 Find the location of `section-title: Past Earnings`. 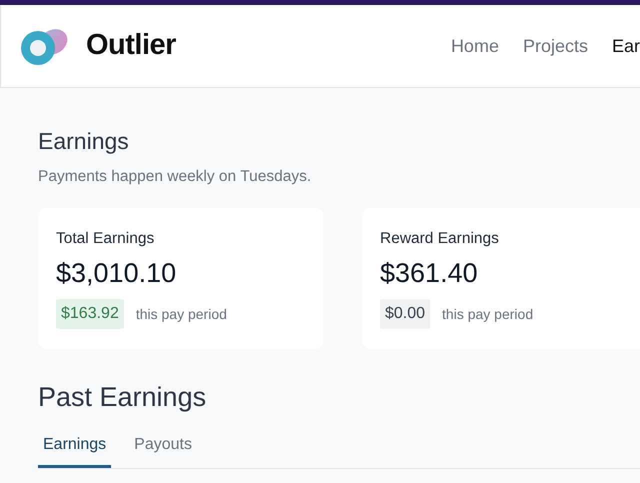

section-title: Past Earnings is located at coordinates (123, 397).